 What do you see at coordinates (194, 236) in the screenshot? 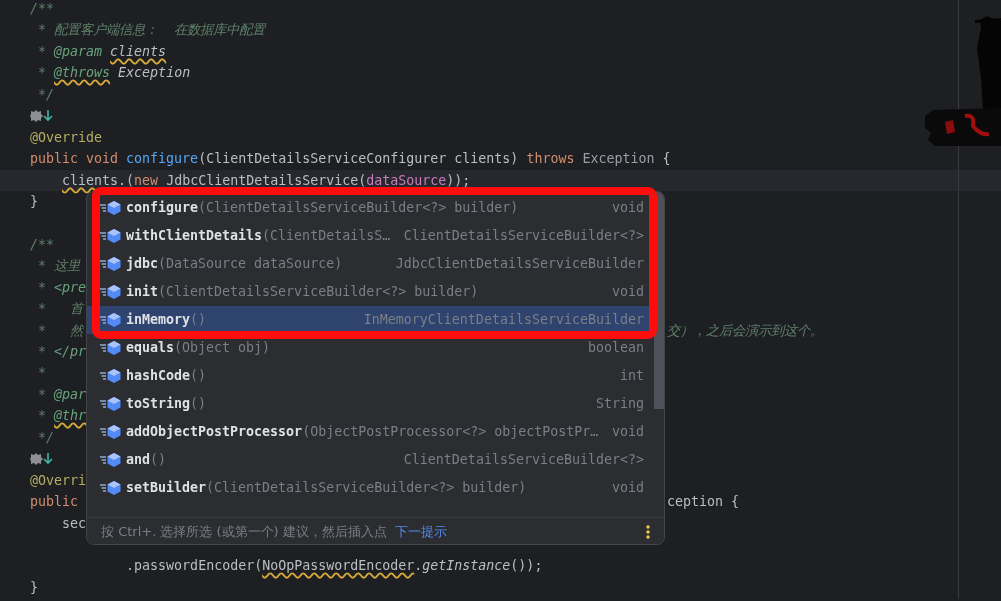
I see `method-name: withClientDetails` at bounding box center [194, 236].